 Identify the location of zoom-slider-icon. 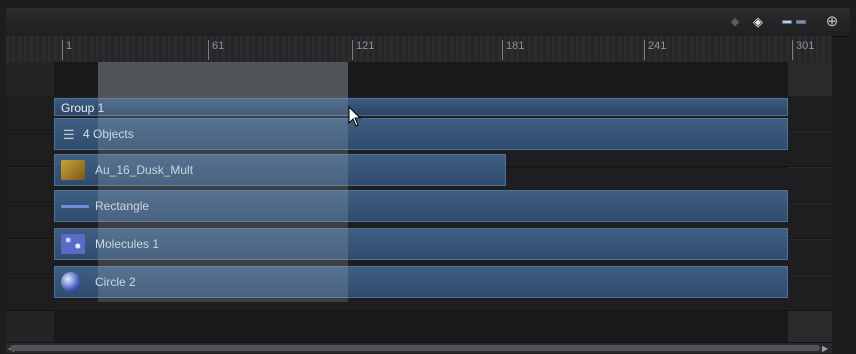
(795, 22).